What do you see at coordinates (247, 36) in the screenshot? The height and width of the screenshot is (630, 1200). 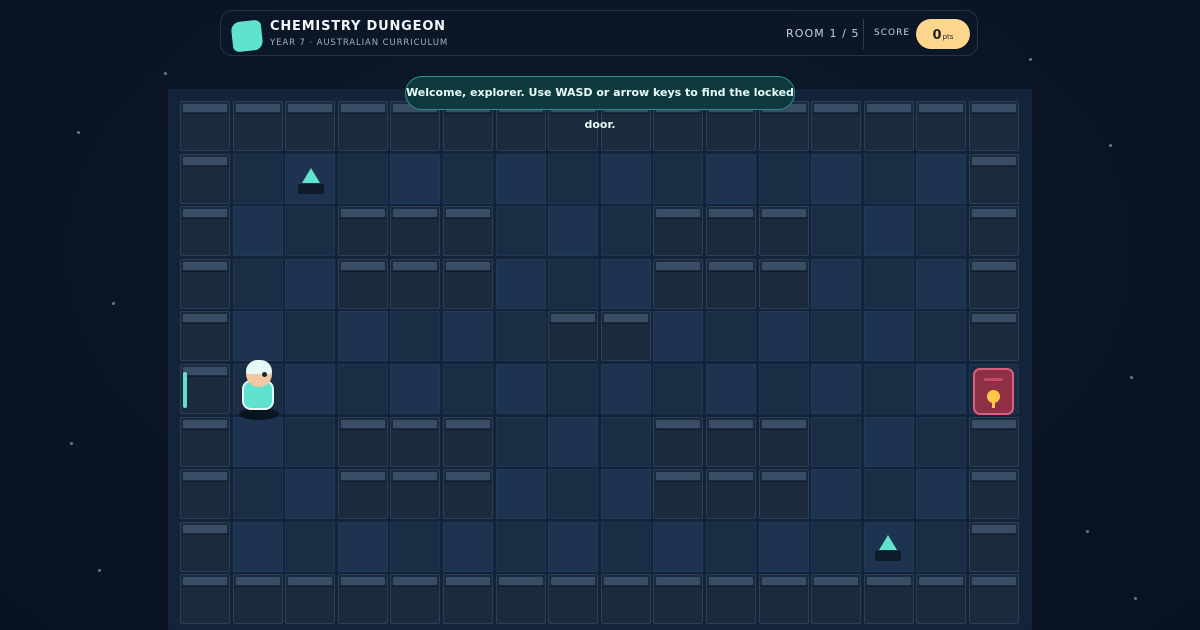 I see `logo-icon` at bounding box center [247, 36].